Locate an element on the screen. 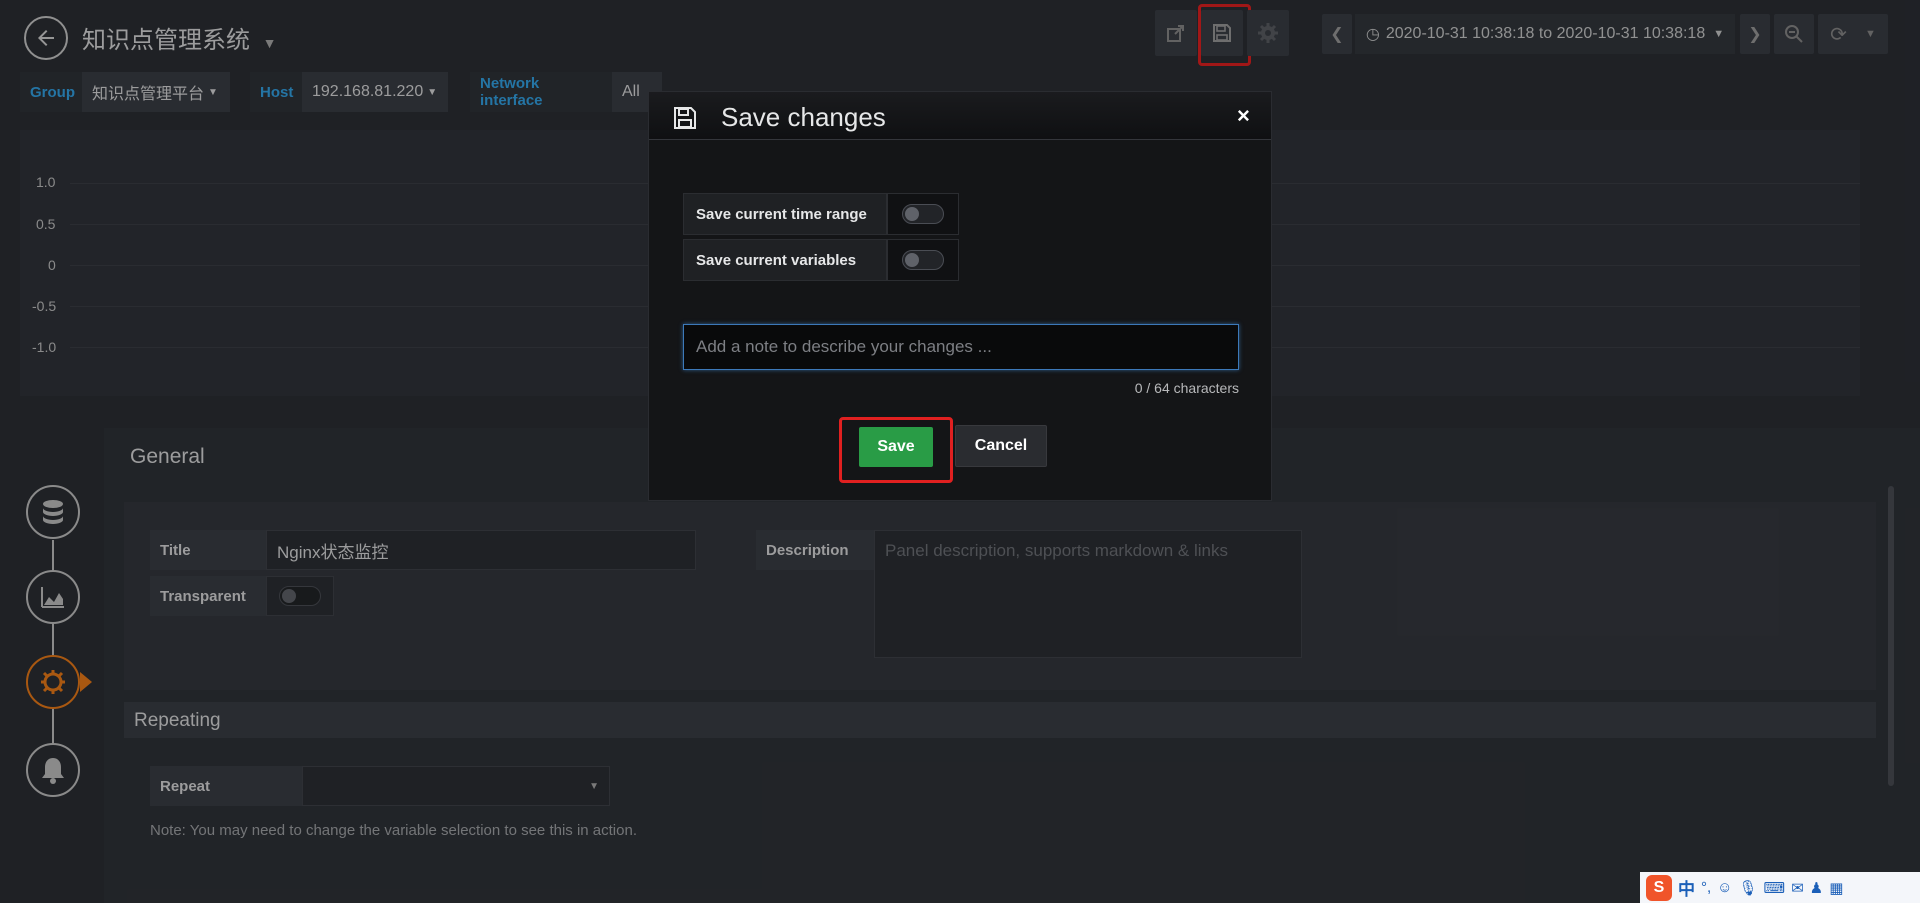 The width and height of the screenshot is (1920, 903). option-time-range-switch is located at coordinates (923, 214).